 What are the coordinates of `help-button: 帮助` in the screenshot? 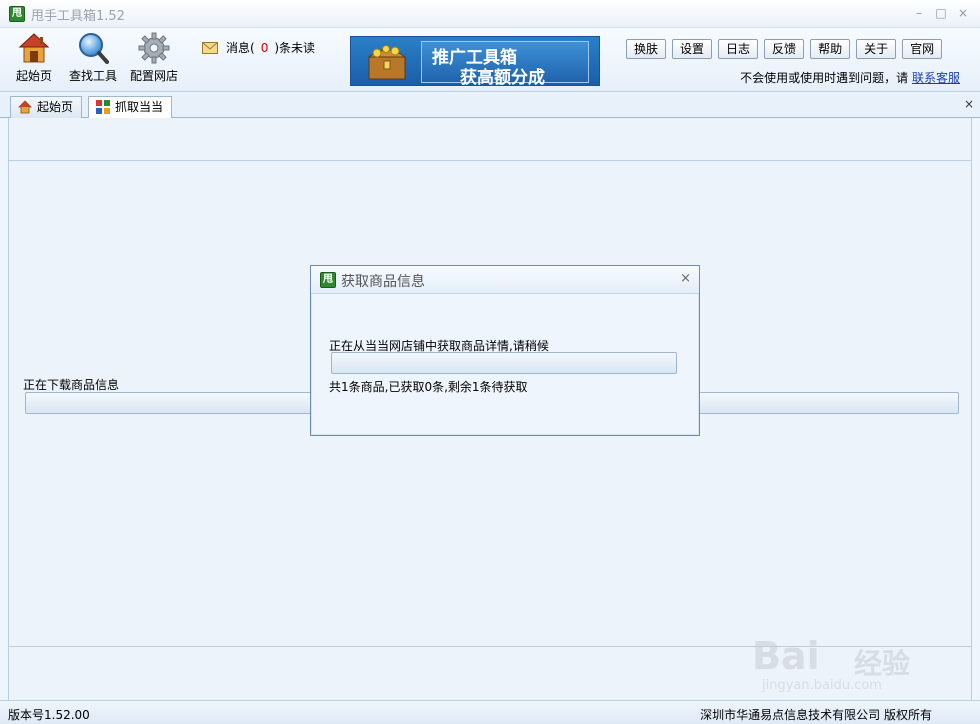 It's located at (830, 49).